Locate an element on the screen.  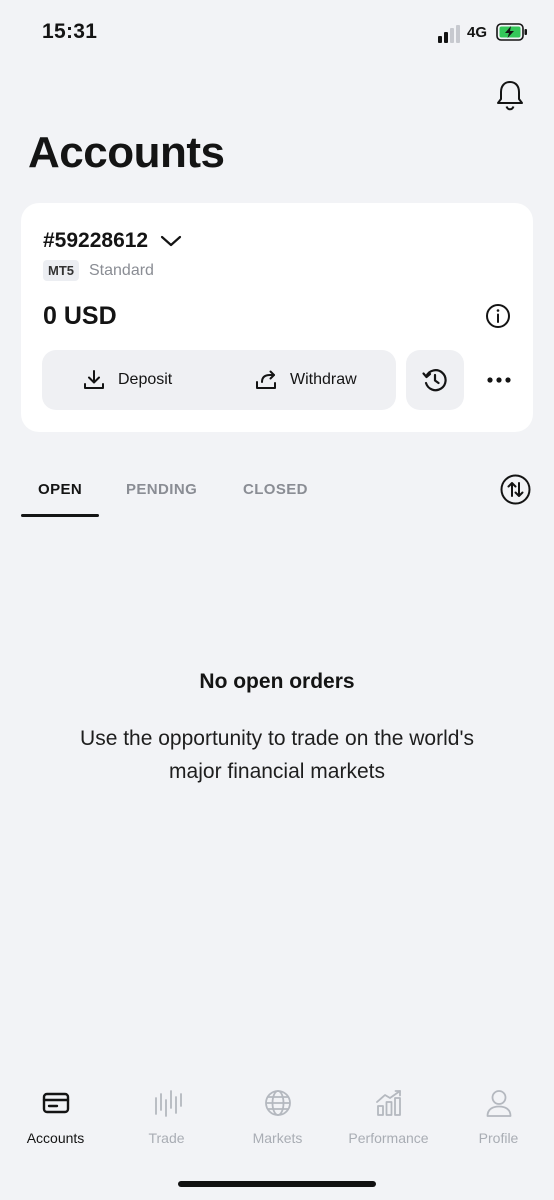
home-indicator is located at coordinates (277, 1184).